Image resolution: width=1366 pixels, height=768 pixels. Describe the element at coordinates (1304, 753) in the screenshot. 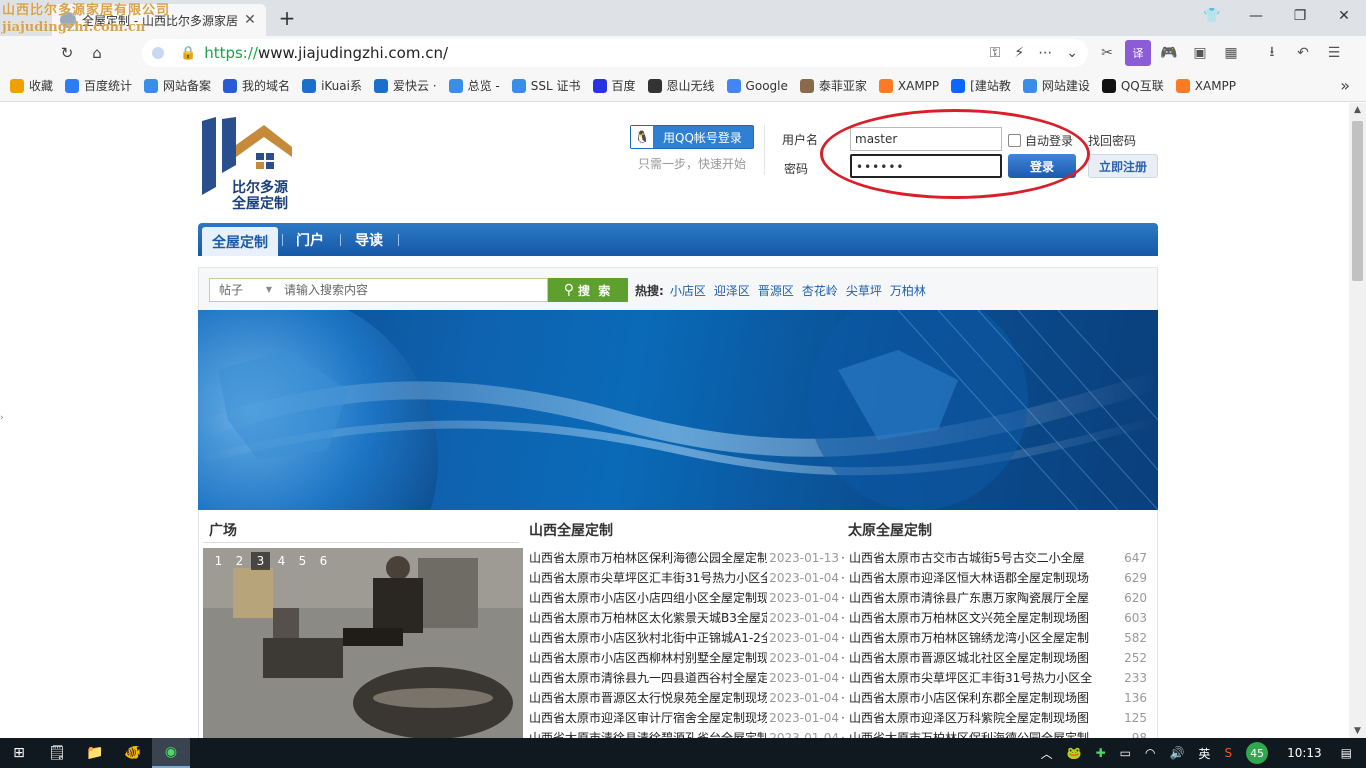

I see `clock: 10:13` at that location.